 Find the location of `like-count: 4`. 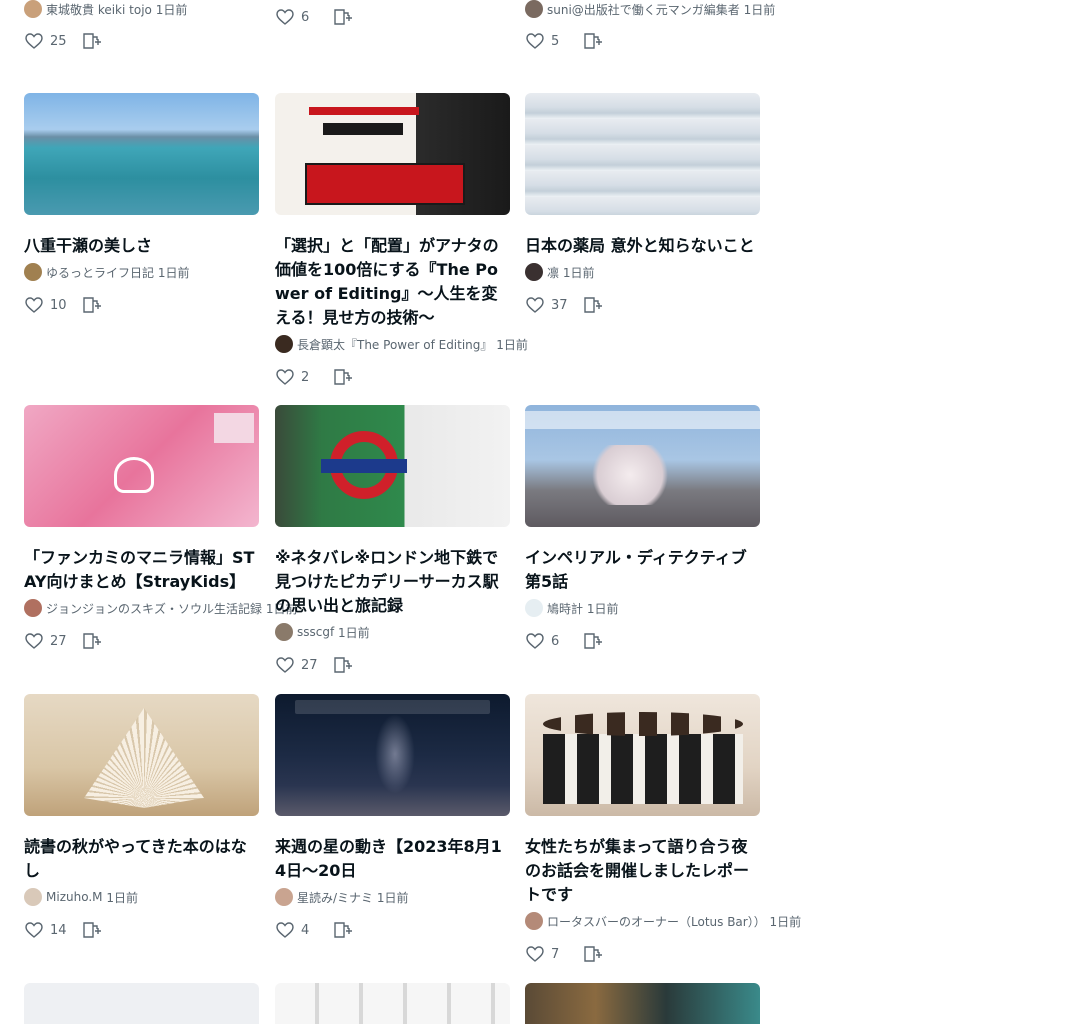

like-count: 4 is located at coordinates (305, 930).